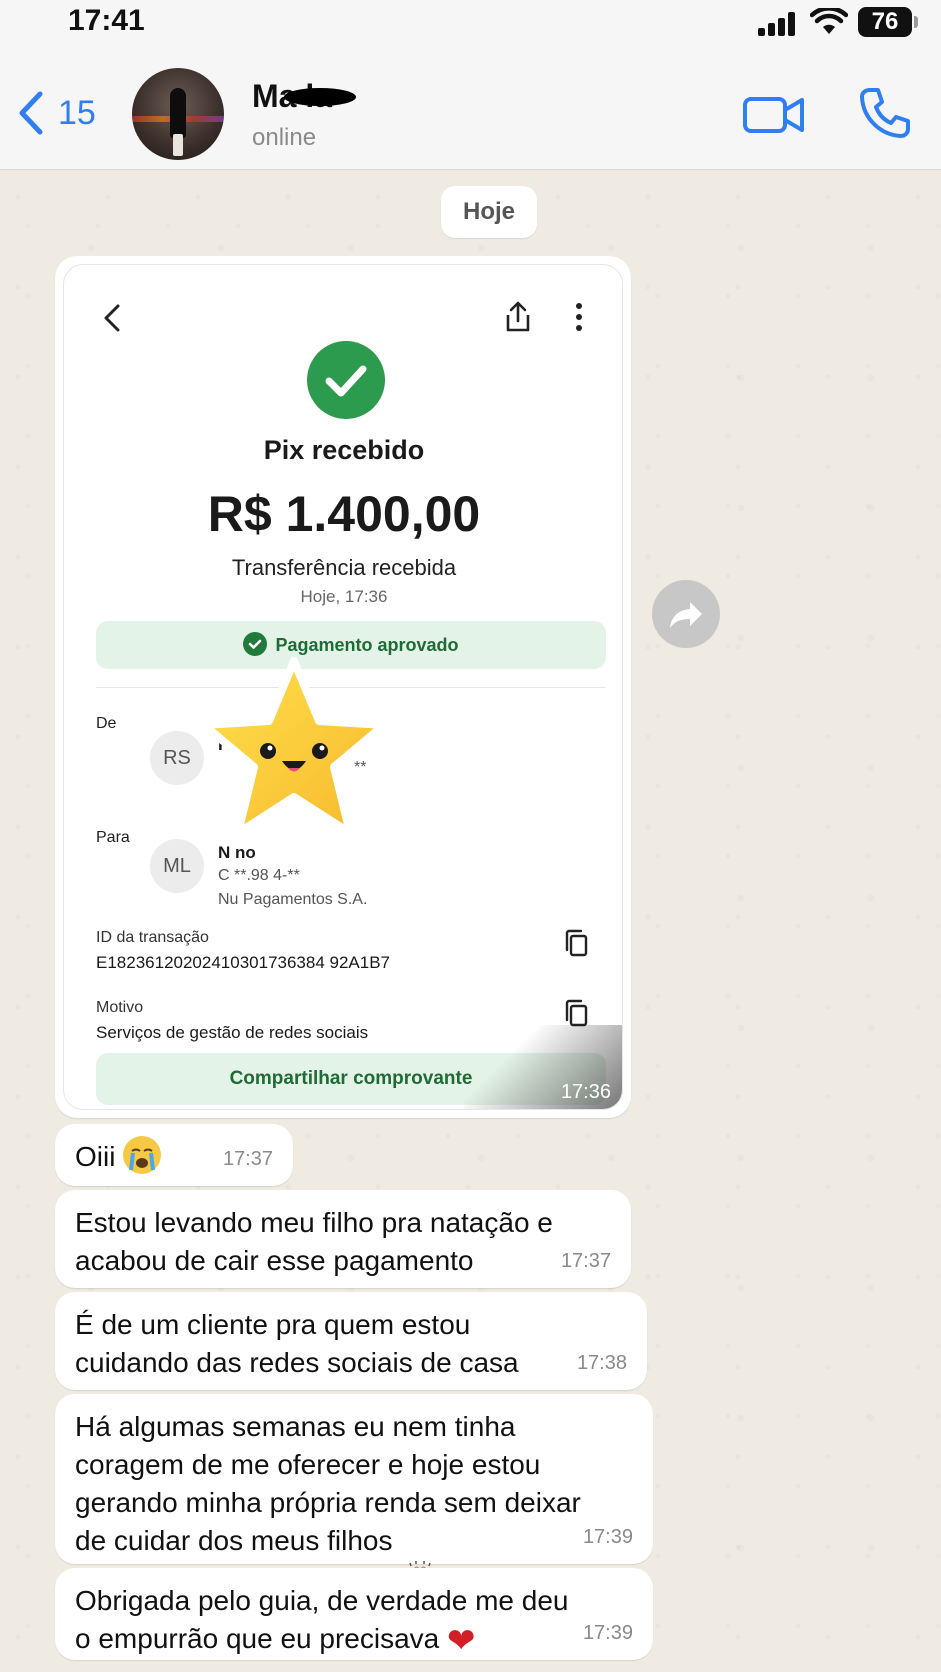 The height and width of the screenshot is (1672, 941). I want to click on forward-arrow-icon, so click(686, 615).